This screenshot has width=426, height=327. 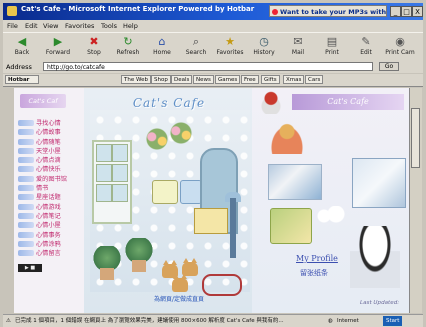 What do you see at coordinates (191, 192) in the screenshot?
I see `teapot-icon` at bounding box center [191, 192].